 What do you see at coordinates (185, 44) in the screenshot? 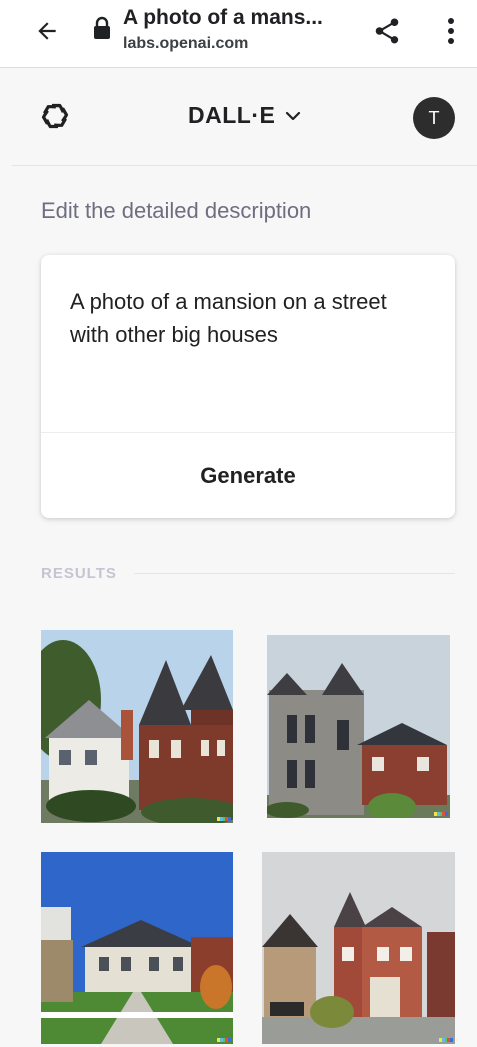
I see `page-url: labs.openai.com` at bounding box center [185, 44].